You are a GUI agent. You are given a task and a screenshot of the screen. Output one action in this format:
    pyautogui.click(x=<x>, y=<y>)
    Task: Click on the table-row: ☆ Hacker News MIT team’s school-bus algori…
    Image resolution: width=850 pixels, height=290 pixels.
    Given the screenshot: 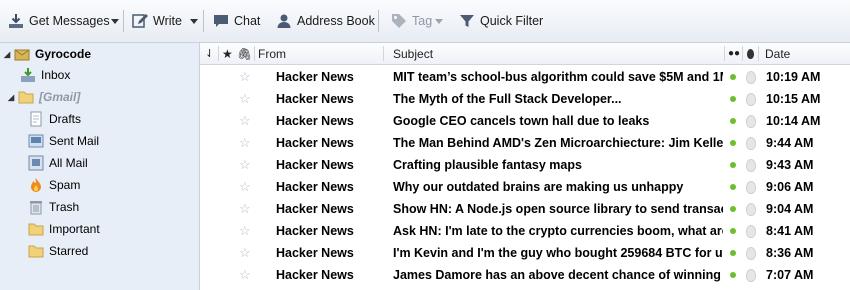 What is the action you would take?
    pyautogui.click(x=525, y=77)
    